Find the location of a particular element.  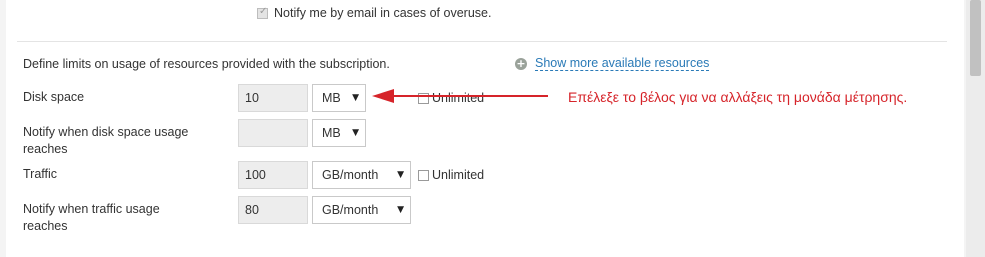

section-divider is located at coordinates (482, 41).